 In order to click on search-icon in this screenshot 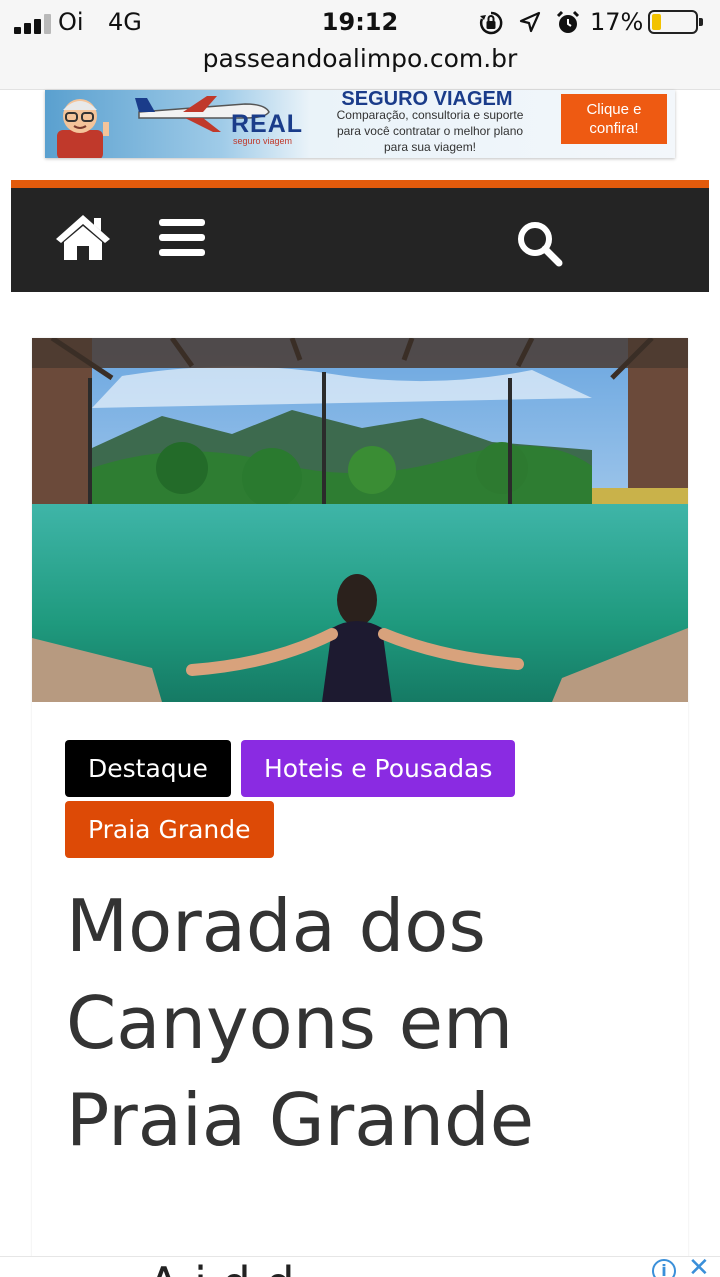, I will do `click(539, 243)`.